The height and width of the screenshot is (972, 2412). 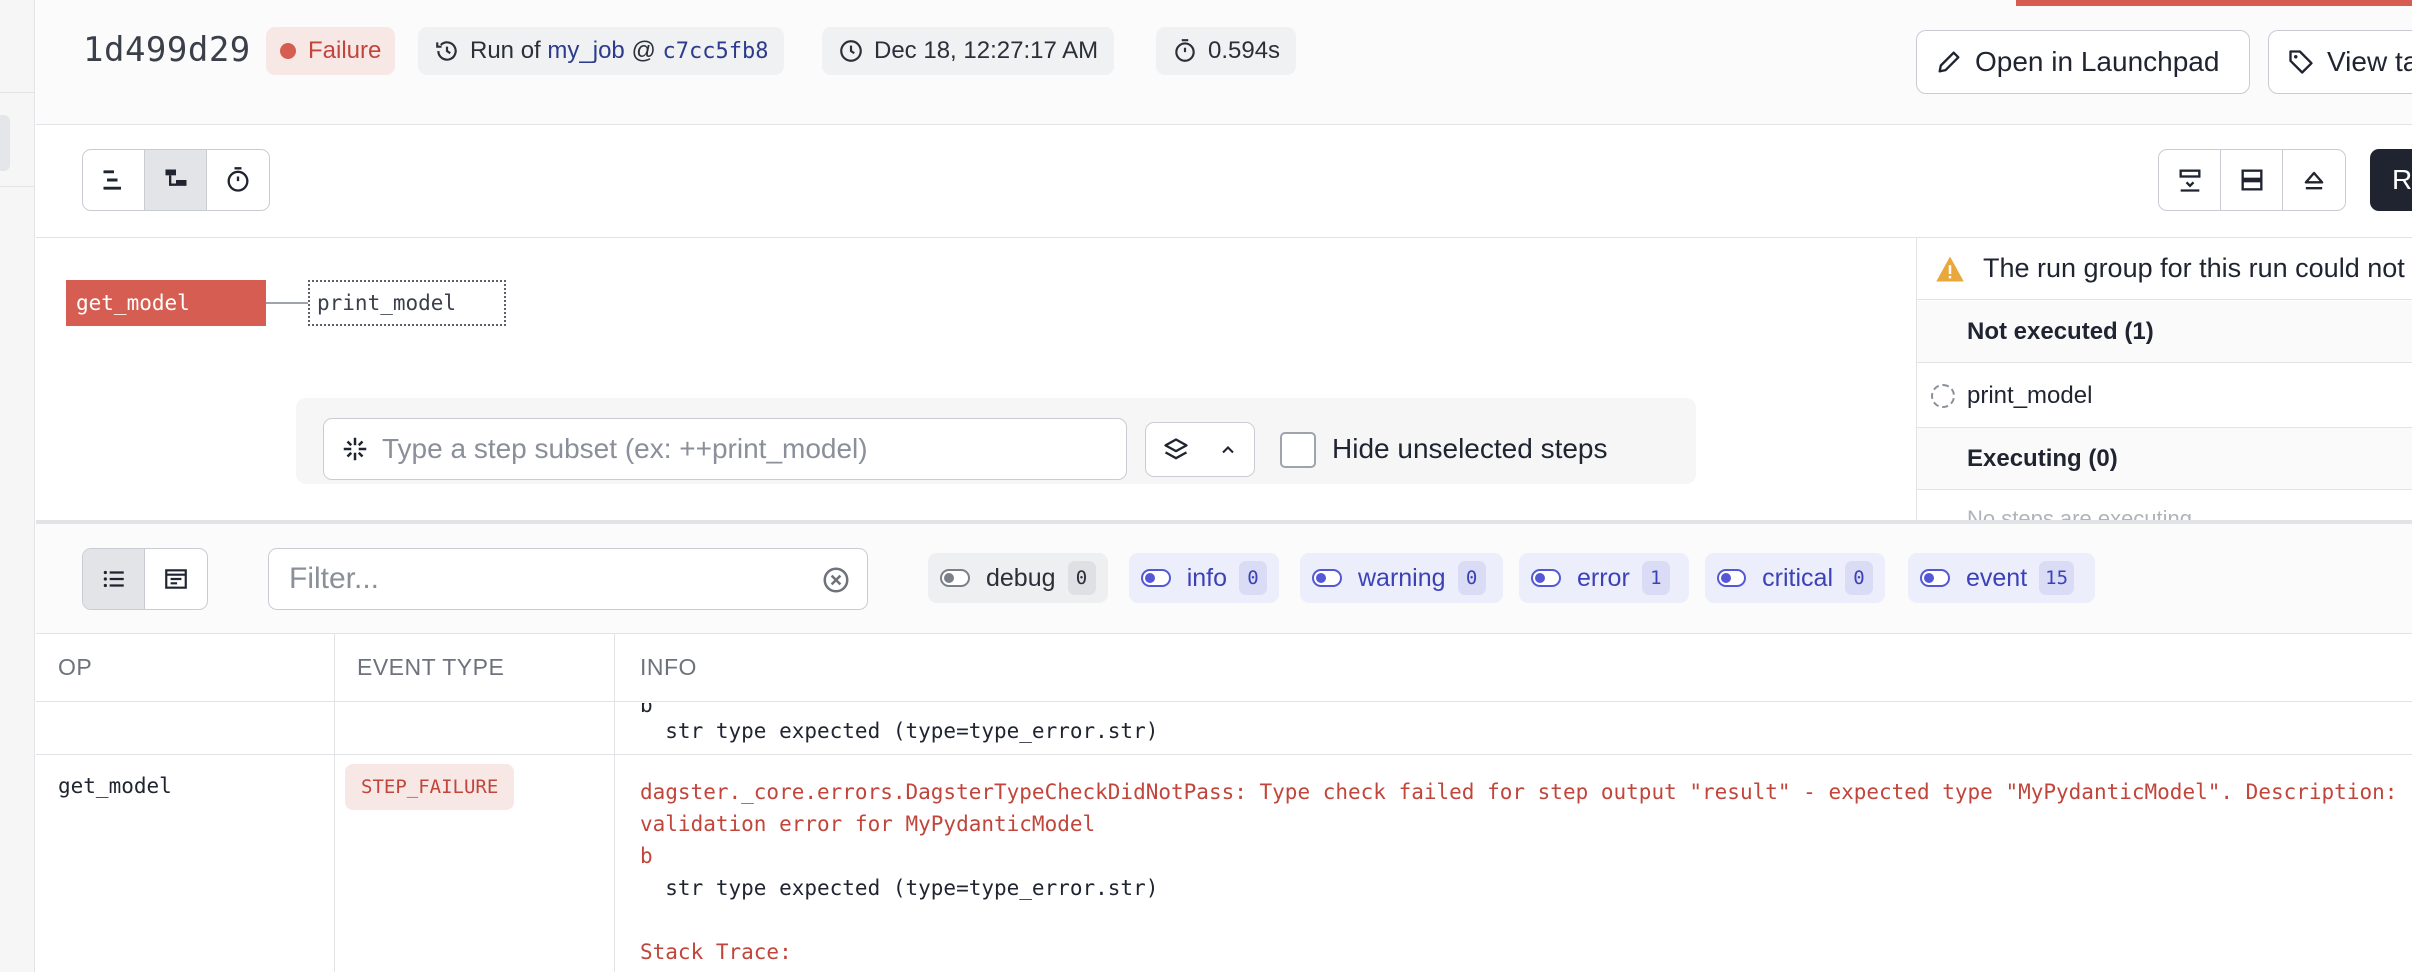 I want to click on split-icon, so click(x=2251, y=180).